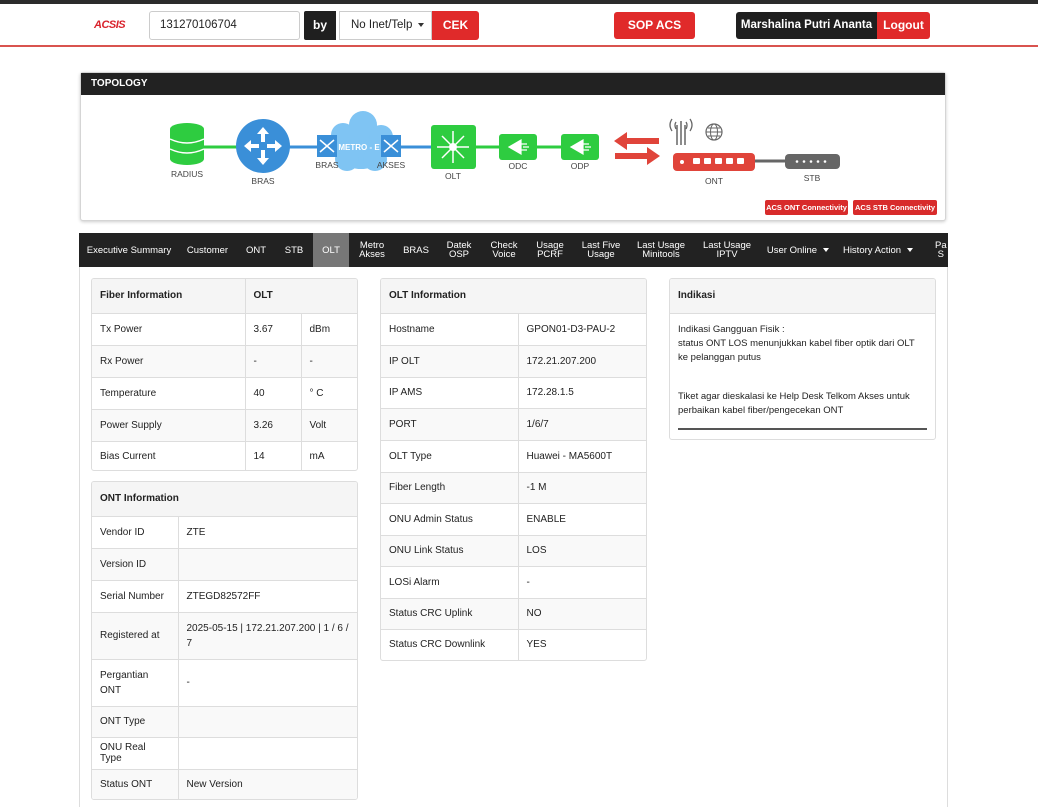 Image resolution: width=1038 pixels, height=807 pixels. Describe the element at coordinates (385, 25) in the screenshot. I see `search-mode-select: No Inet/Telp` at that location.